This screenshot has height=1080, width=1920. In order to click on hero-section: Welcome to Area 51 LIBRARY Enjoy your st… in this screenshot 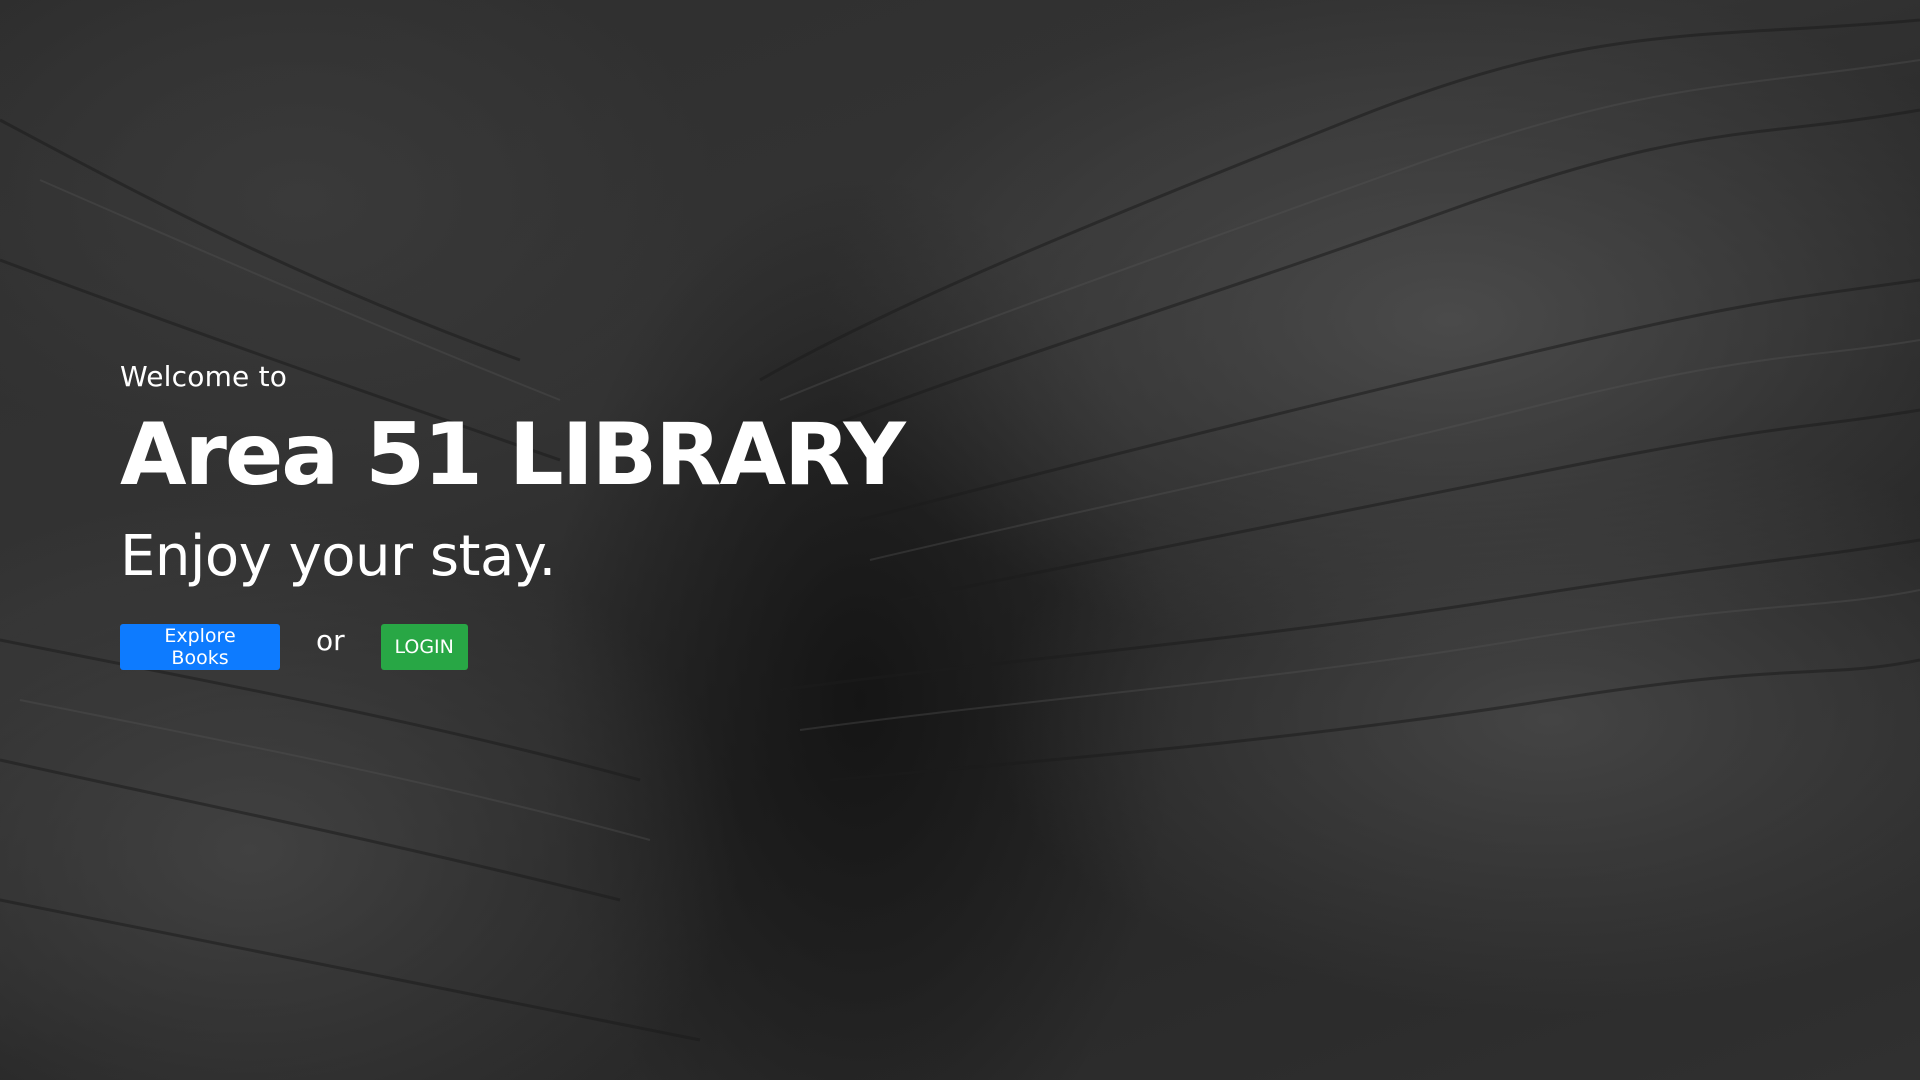, I will do `click(620, 515)`.